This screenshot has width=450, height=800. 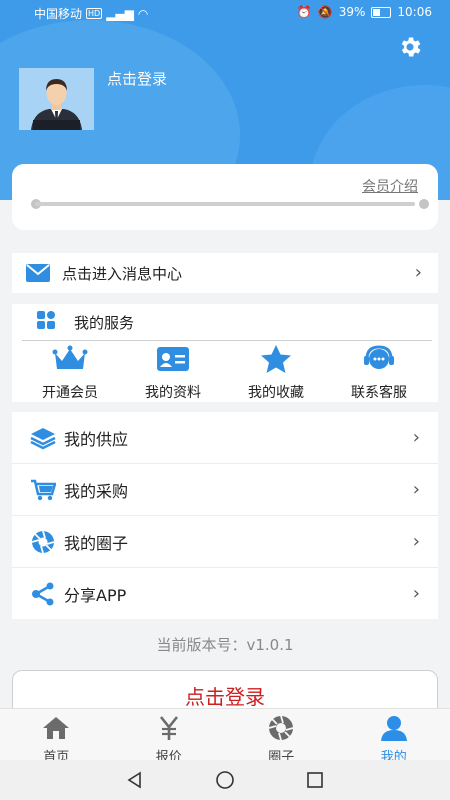 I want to click on carrier-label: 中国移动, so click(x=58, y=14).